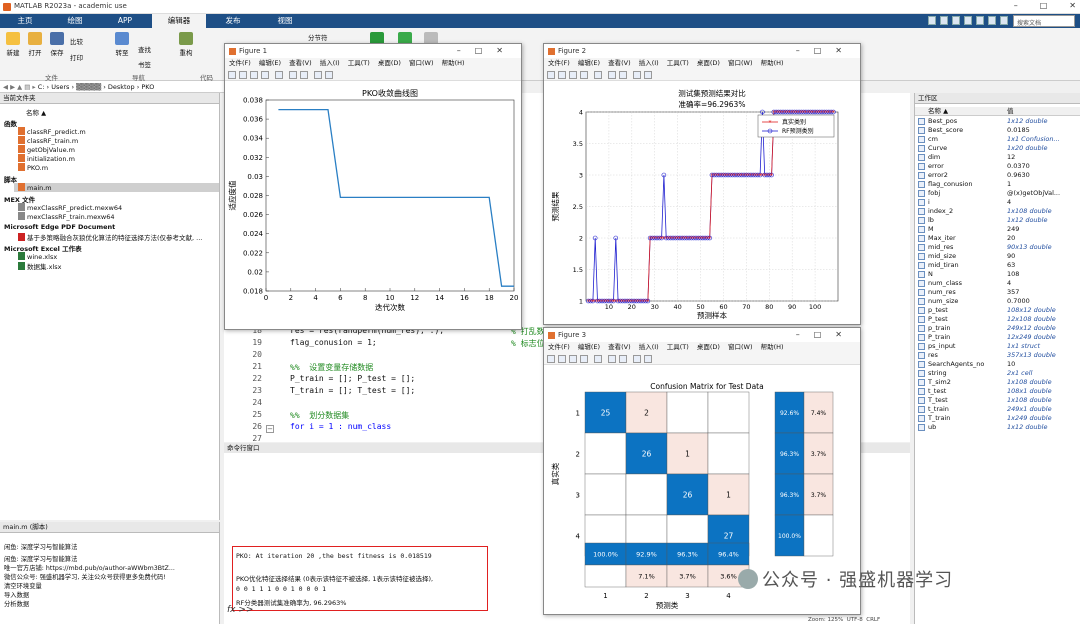 The image size is (1080, 624). What do you see at coordinates (240, 610) in the screenshot?
I see `command-prompt: fx >>` at bounding box center [240, 610].